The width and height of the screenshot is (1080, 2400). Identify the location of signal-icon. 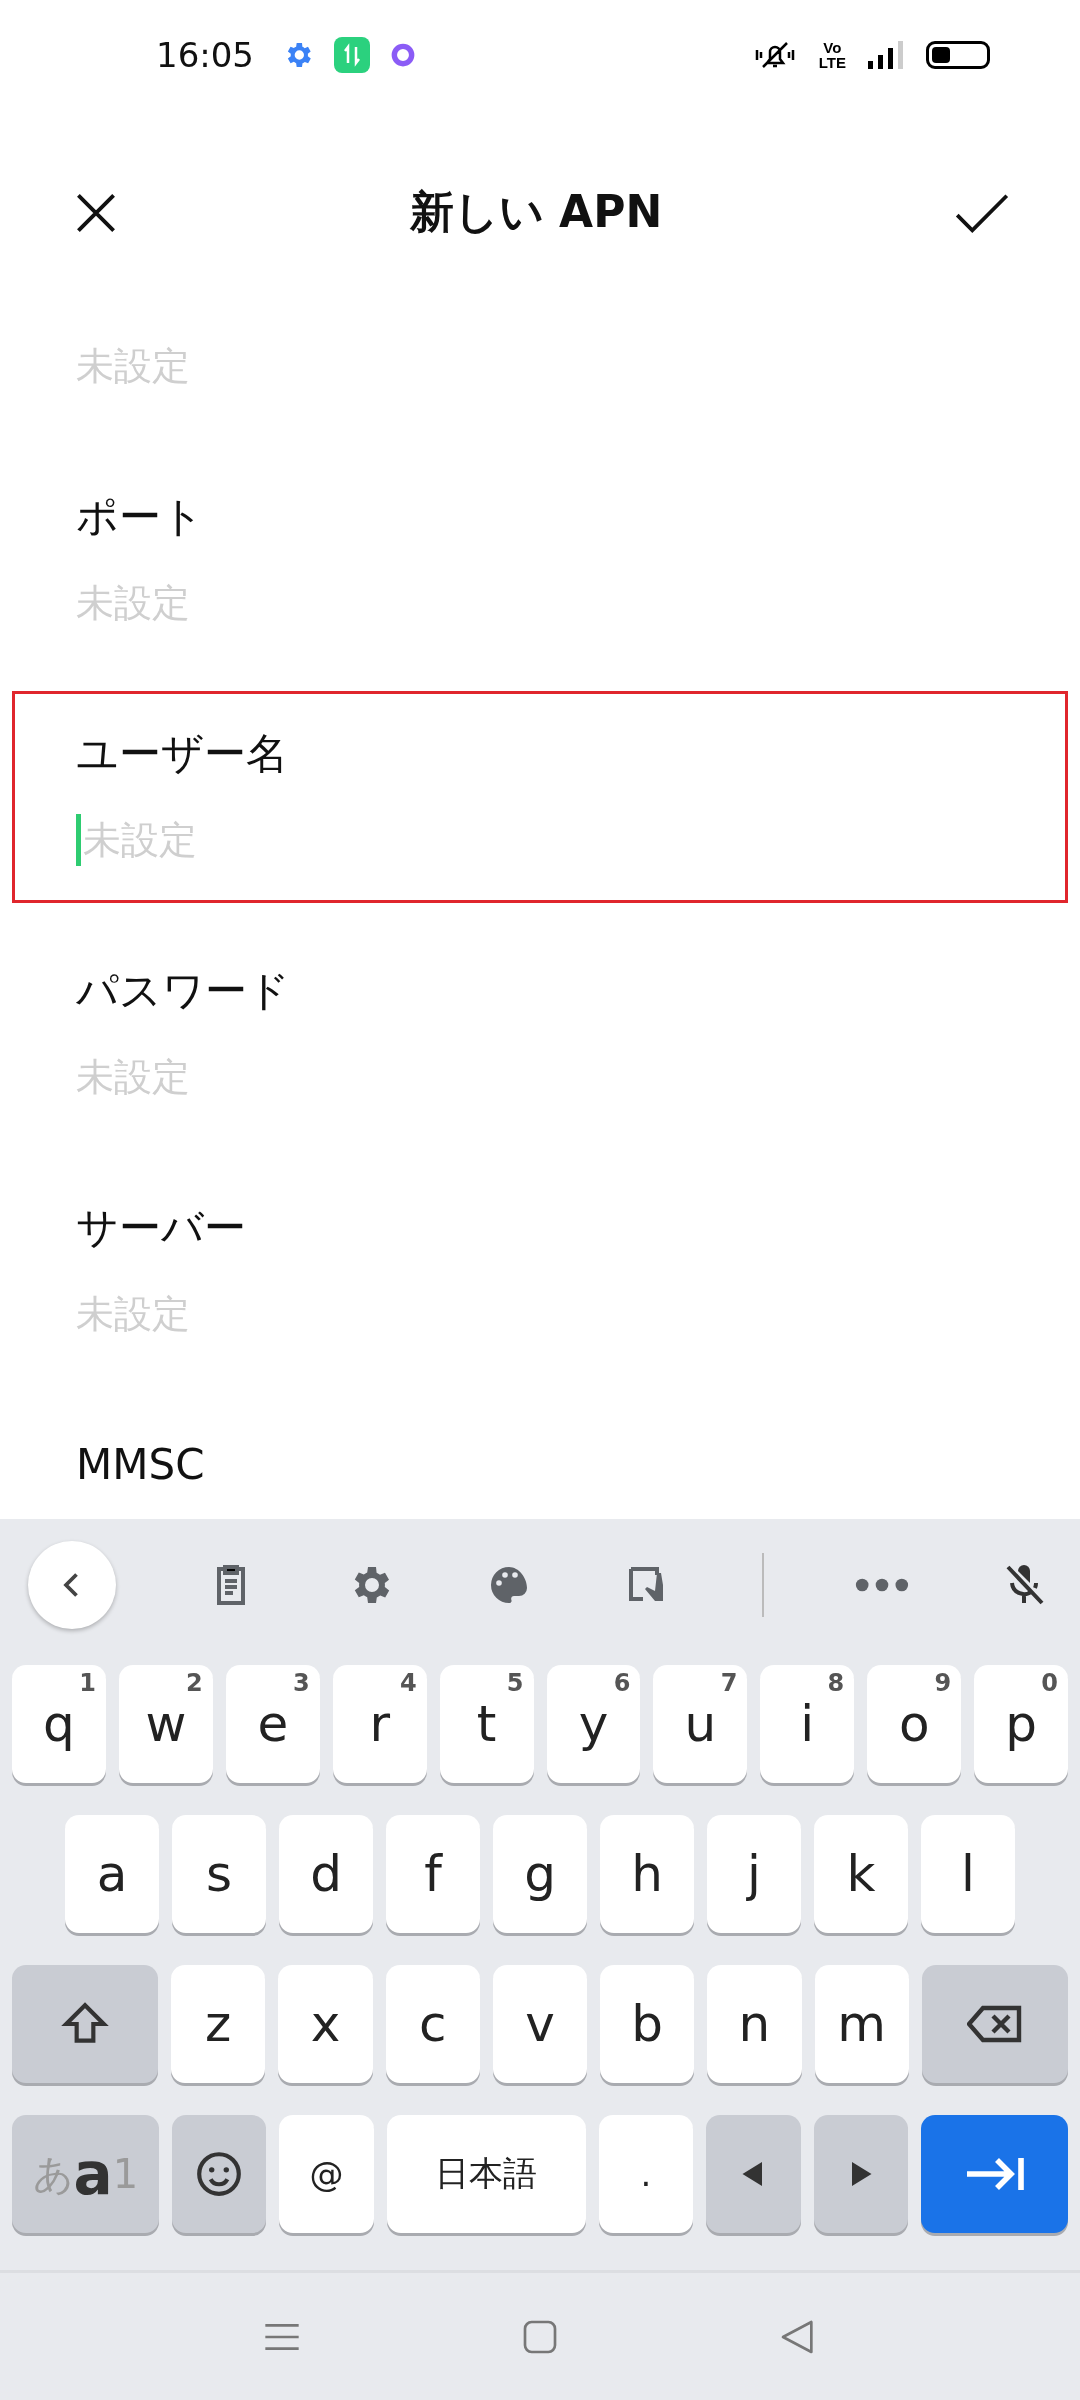
(886, 55).